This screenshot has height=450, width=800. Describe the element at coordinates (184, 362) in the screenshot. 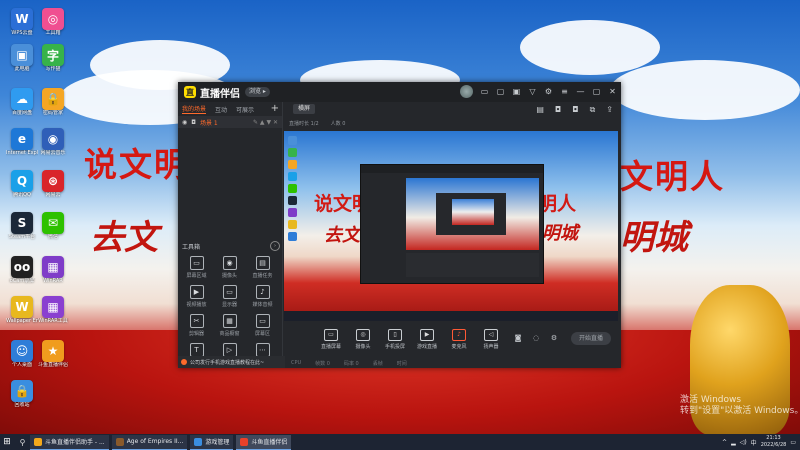

I see `tips-dot-icon` at that location.